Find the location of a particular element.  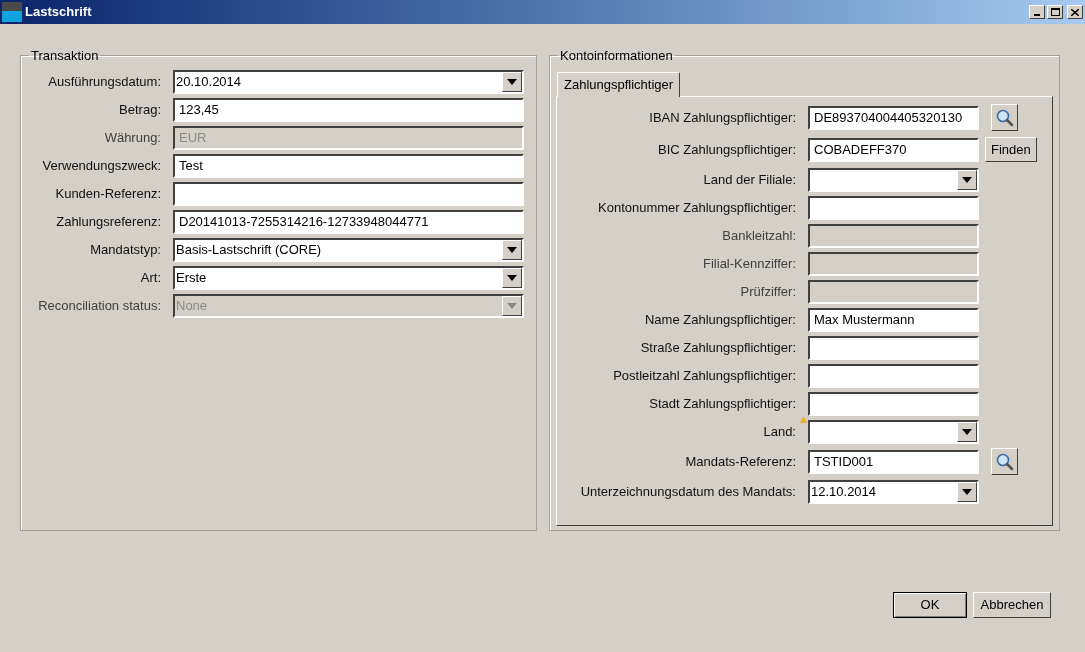

field-label: Zahlungsreferenz: is located at coordinates (108, 221).